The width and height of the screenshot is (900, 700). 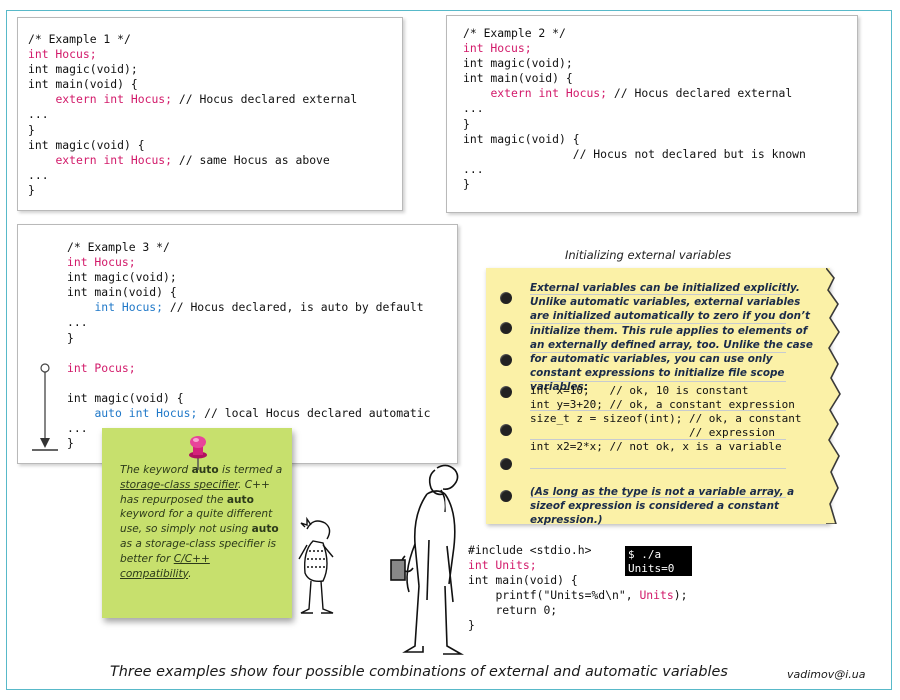 What do you see at coordinates (645, 554) in the screenshot?
I see `terminal-command: $ ./a` at bounding box center [645, 554].